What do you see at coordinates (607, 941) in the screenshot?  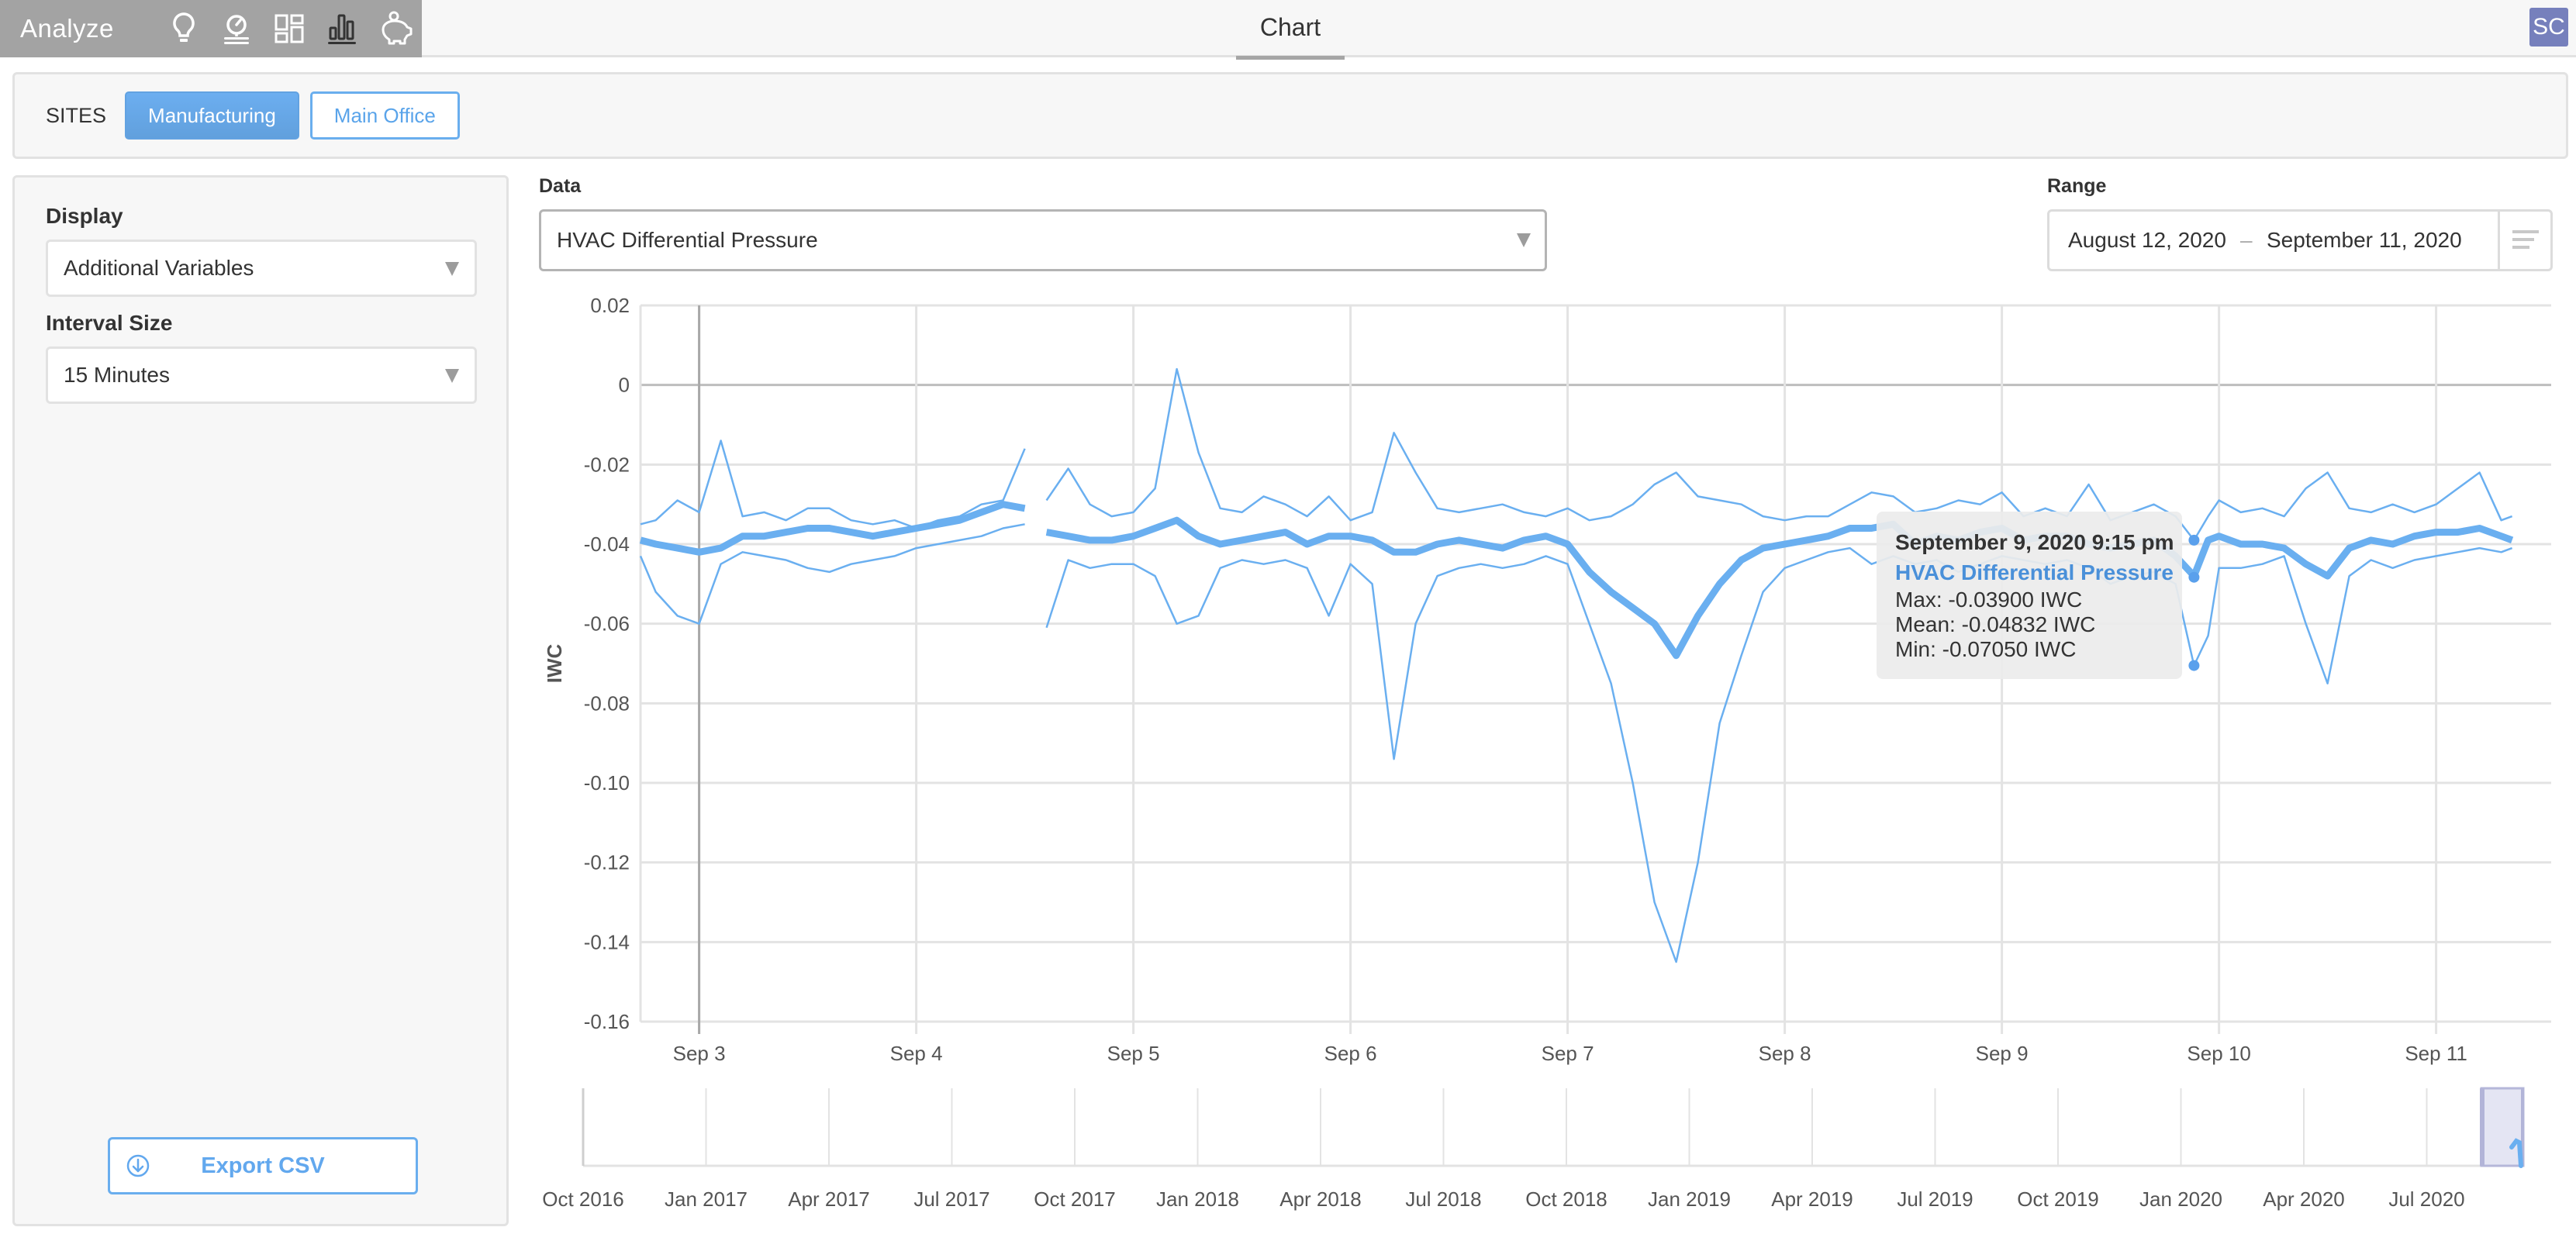 I see `y-tick-label: -0.14` at bounding box center [607, 941].